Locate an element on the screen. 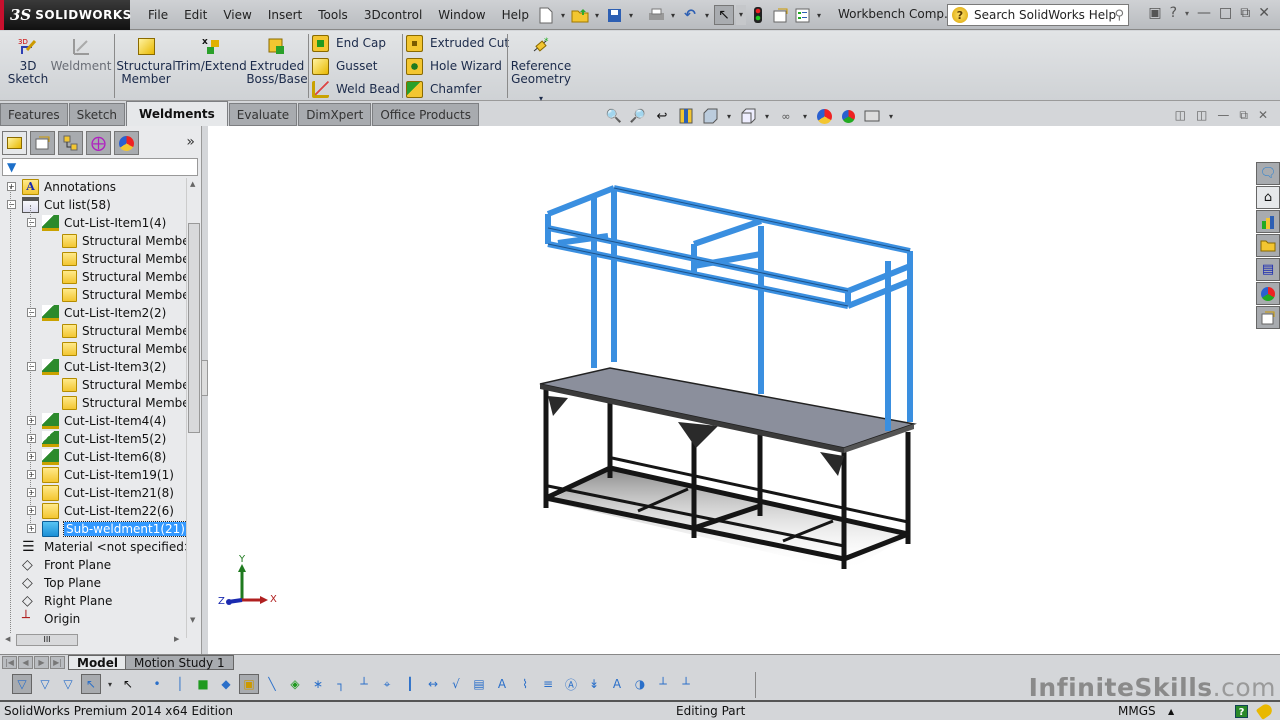 The image size is (1280, 720). zoom-to-fit-icon: 🔍 is located at coordinates (614, 116).